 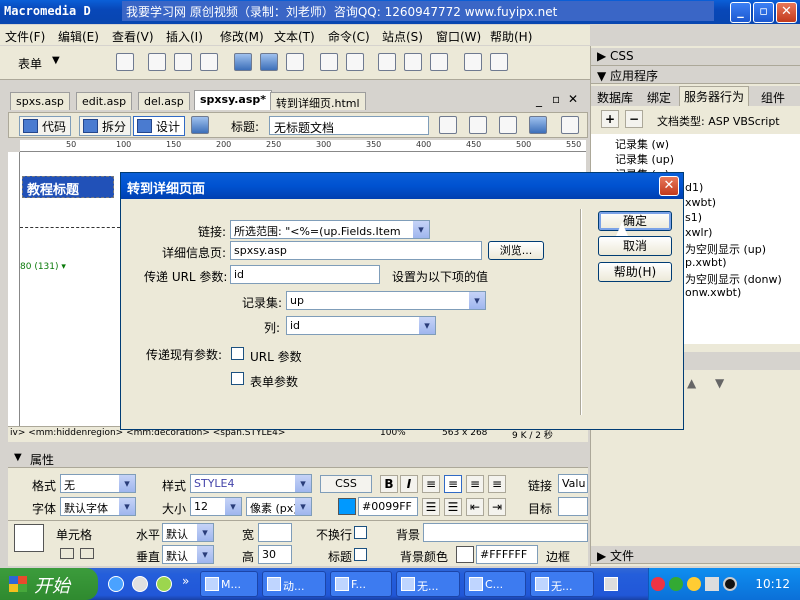 I want to click on start-button: 开始, so click(x=49, y=584).